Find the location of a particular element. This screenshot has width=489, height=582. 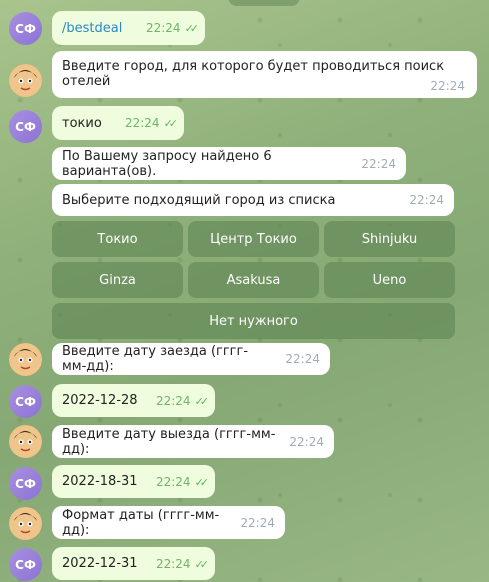

message-text: Выберите подходящий город из списка is located at coordinates (199, 200).